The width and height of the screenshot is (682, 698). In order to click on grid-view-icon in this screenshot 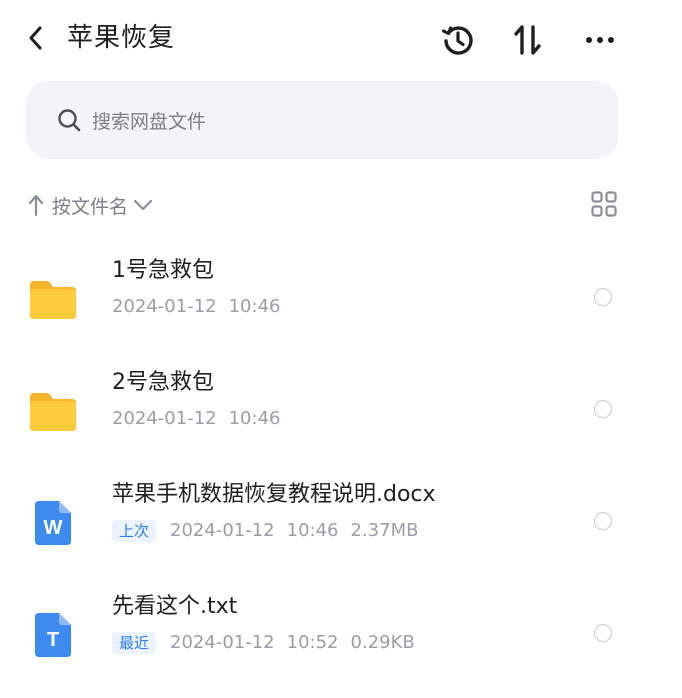, I will do `click(604, 204)`.